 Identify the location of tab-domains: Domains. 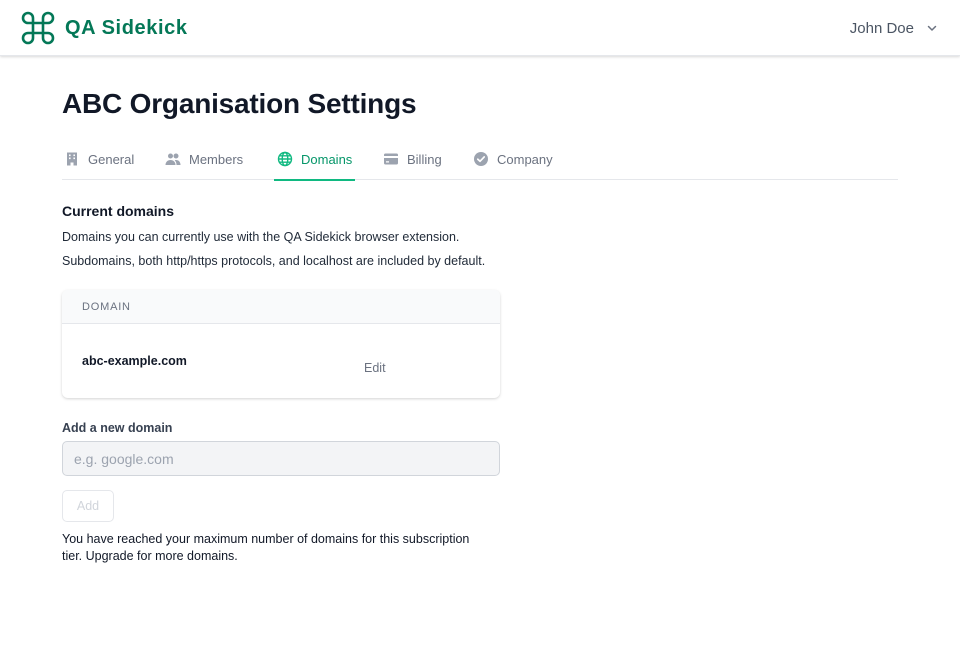
(315, 159).